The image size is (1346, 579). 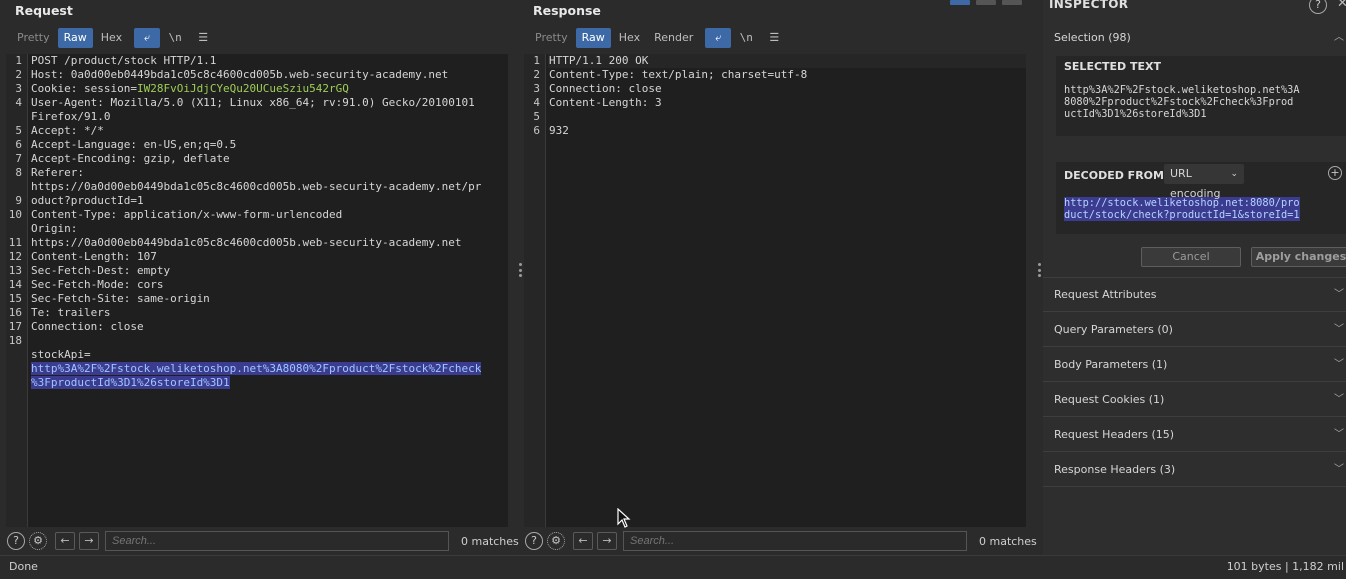 What do you see at coordinates (1194, 434) in the screenshot?
I see `section-request-headers: Request Headers (15) ﹀` at bounding box center [1194, 434].